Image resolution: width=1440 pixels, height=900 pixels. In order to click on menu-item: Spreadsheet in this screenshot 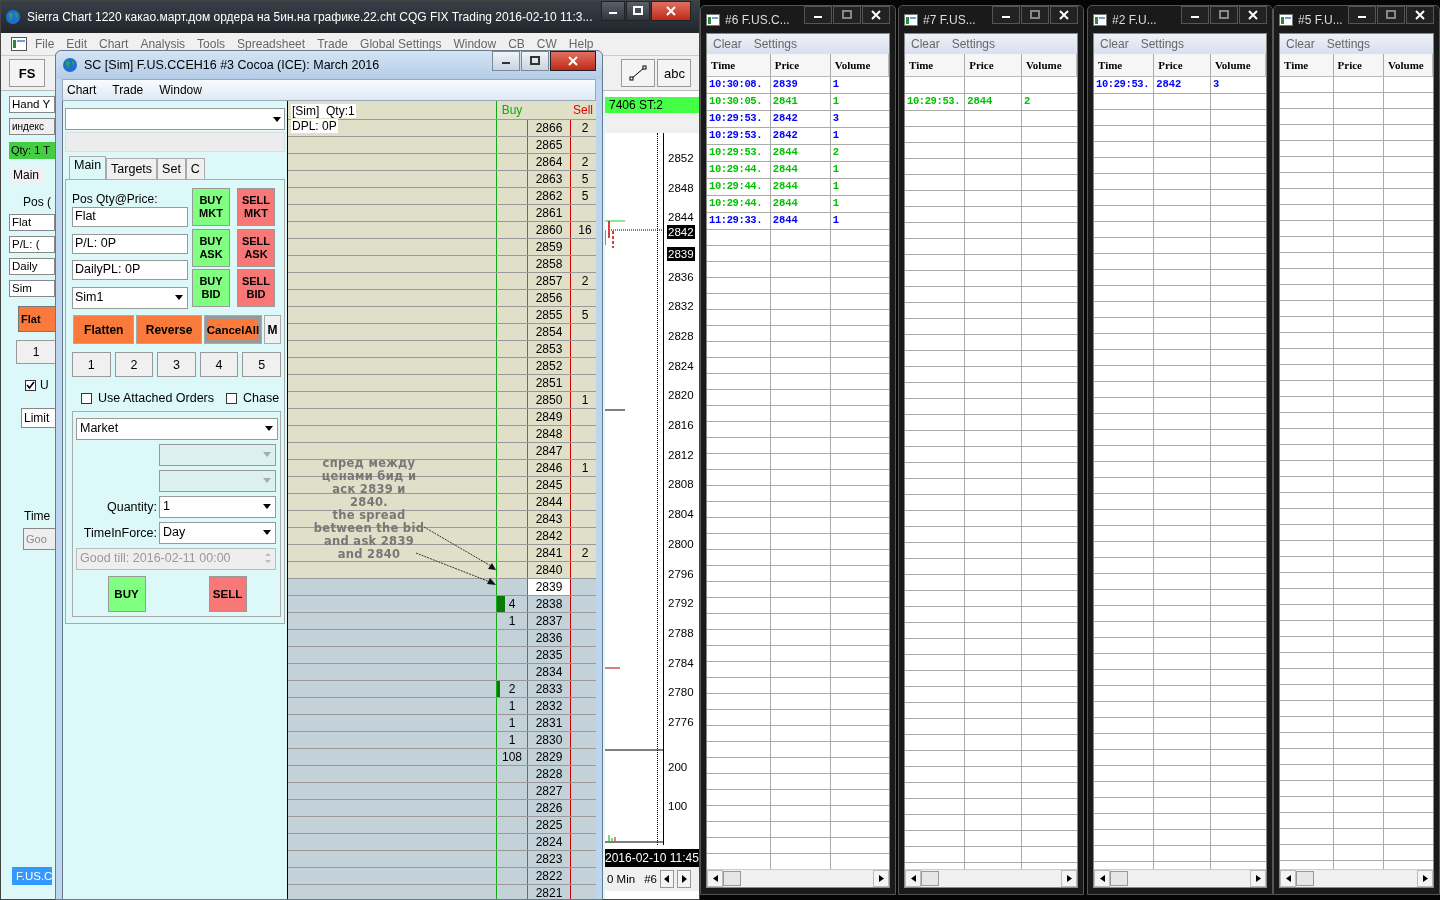, I will do `click(275, 44)`.